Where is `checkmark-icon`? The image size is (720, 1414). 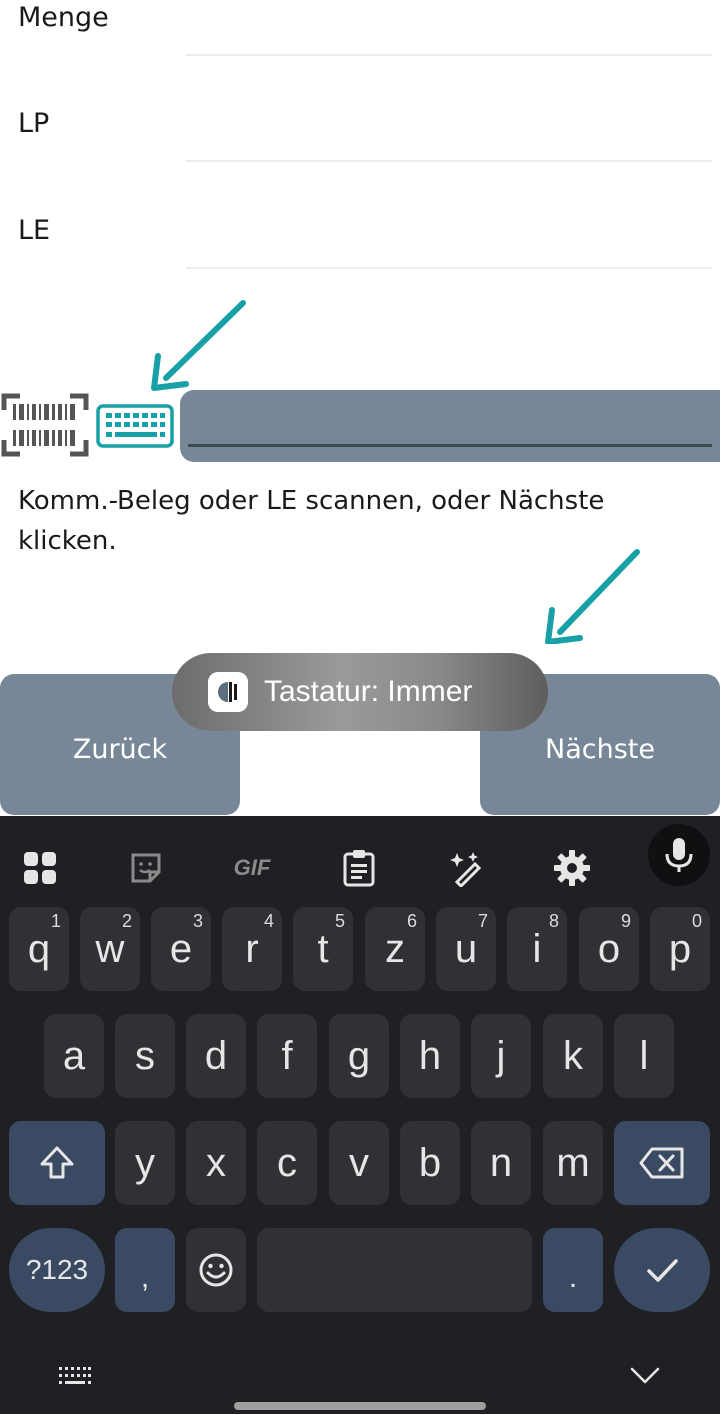 checkmark-icon is located at coordinates (662, 1270).